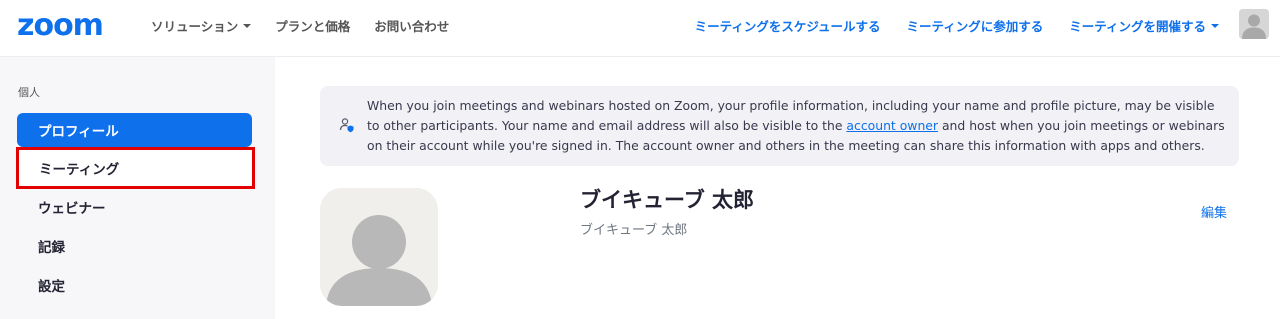 This screenshot has width=1280, height=319. I want to click on join-meeting-label: ミーティングに参加する, so click(975, 26).